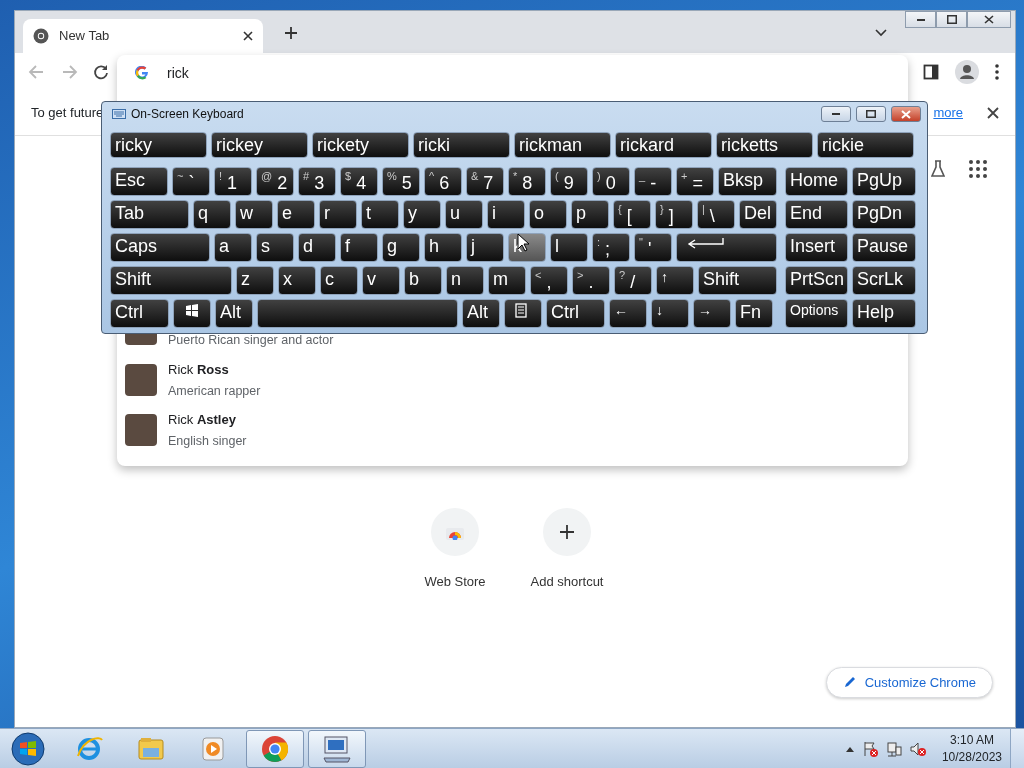  Describe the element at coordinates (248, 36) in the screenshot. I see `close-tab-button` at that location.